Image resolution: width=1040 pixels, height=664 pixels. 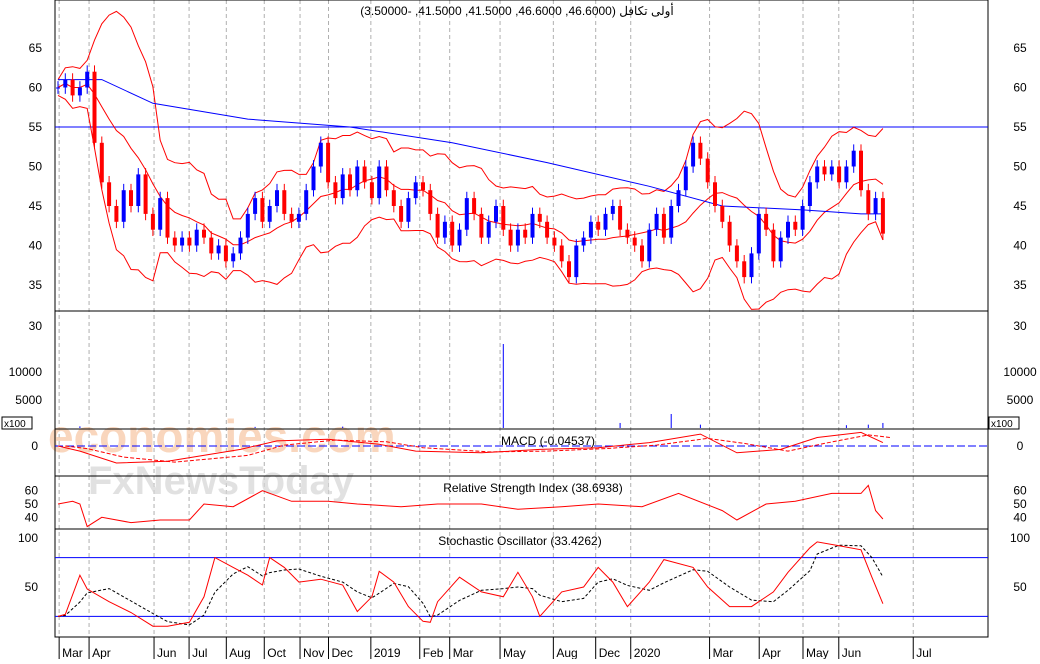 I want to click on x-tick-label: May, so click(x=817, y=652).